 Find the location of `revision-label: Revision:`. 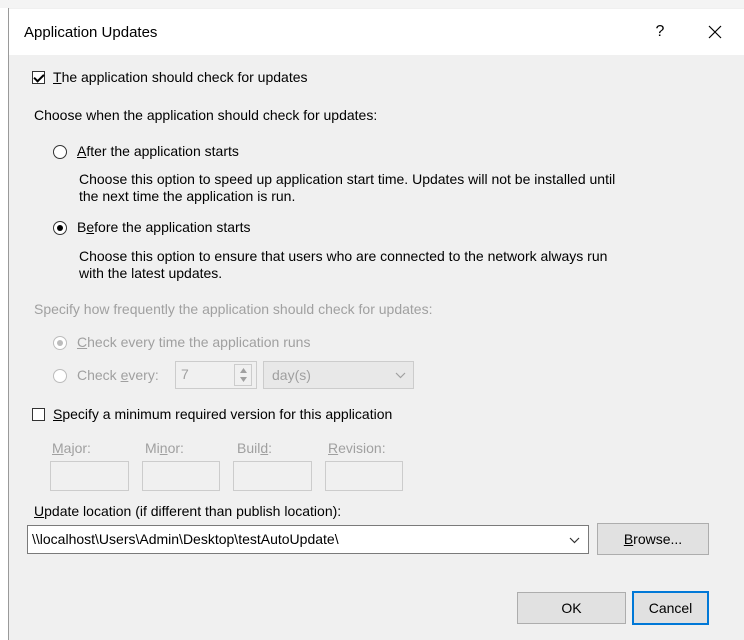

revision-label: Revision: is located at coordinates (357, 448).